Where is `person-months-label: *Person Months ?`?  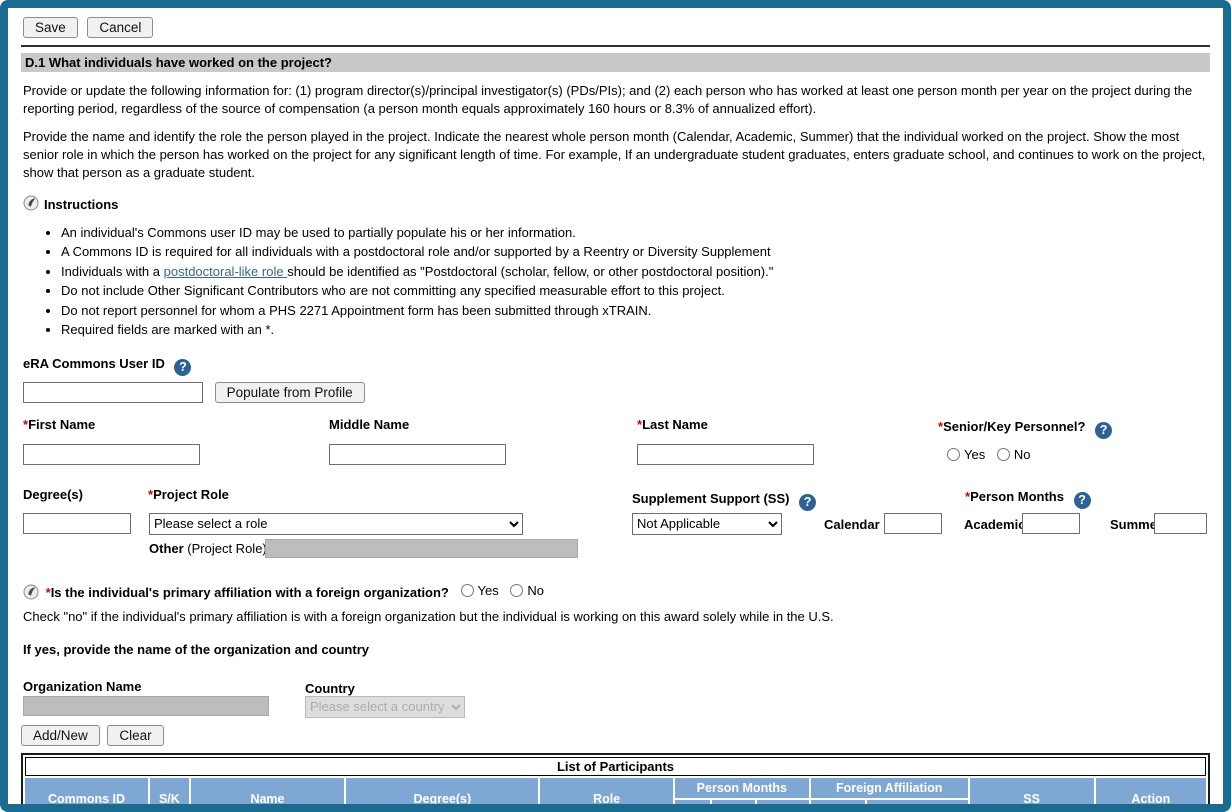
person-months-label: *Person Months ? is located at coordinates (1028, 499).